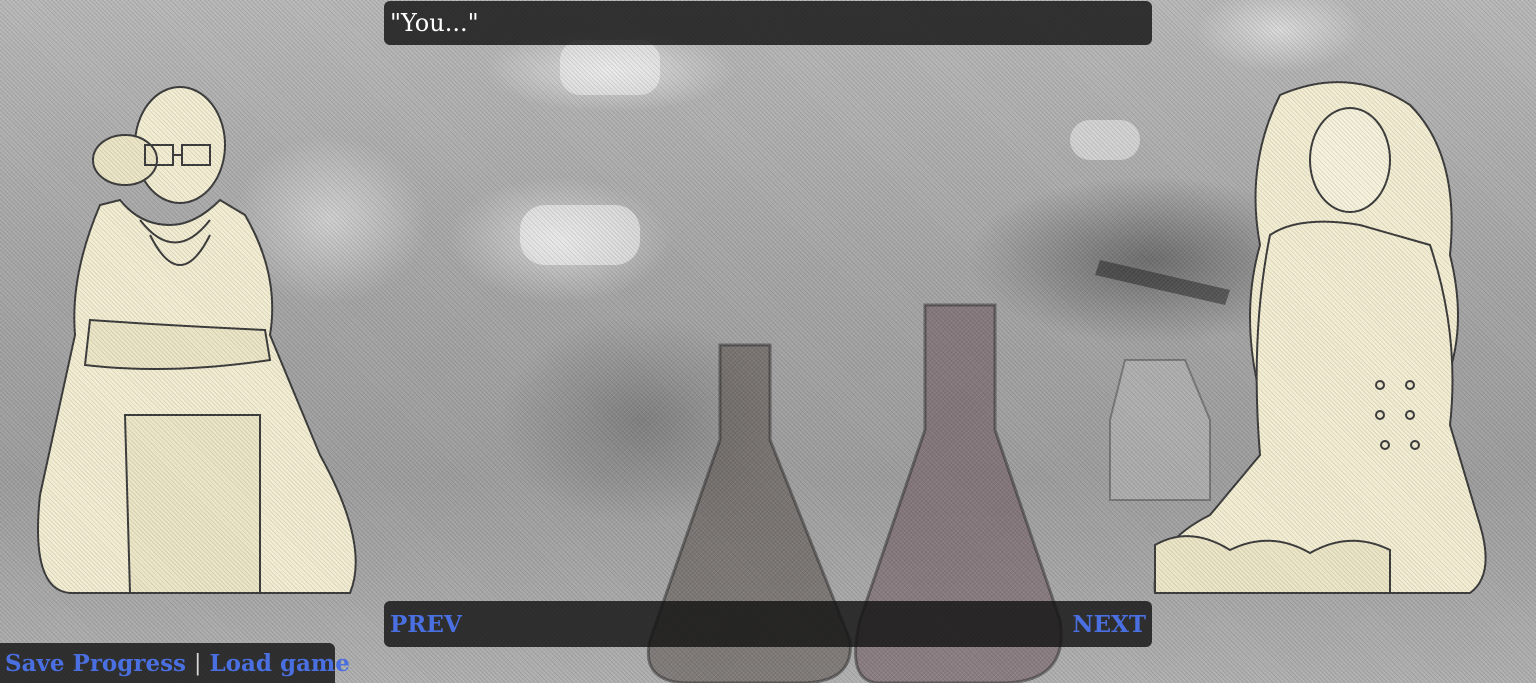  I want to click on save-load-menu: Save Progress | Load game, so click(175, 663).